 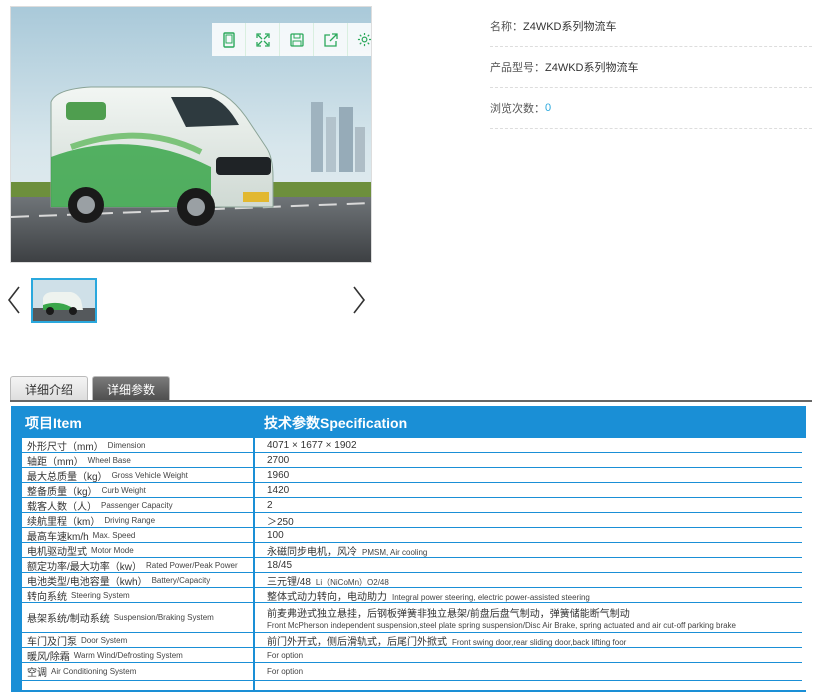 I want to click on spec-row: 额定功率/最大功率（kw） Rated Power/Peak Power 18/45, so click(x=412, y=565).